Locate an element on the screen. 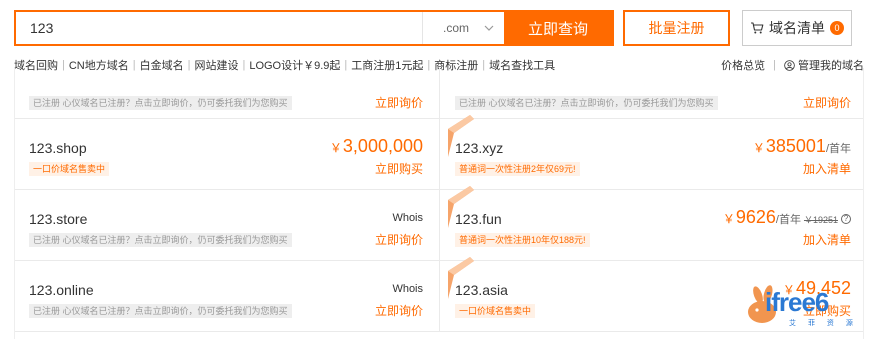  search-box: .com 立即查询 is located at coordinates (314, 28).